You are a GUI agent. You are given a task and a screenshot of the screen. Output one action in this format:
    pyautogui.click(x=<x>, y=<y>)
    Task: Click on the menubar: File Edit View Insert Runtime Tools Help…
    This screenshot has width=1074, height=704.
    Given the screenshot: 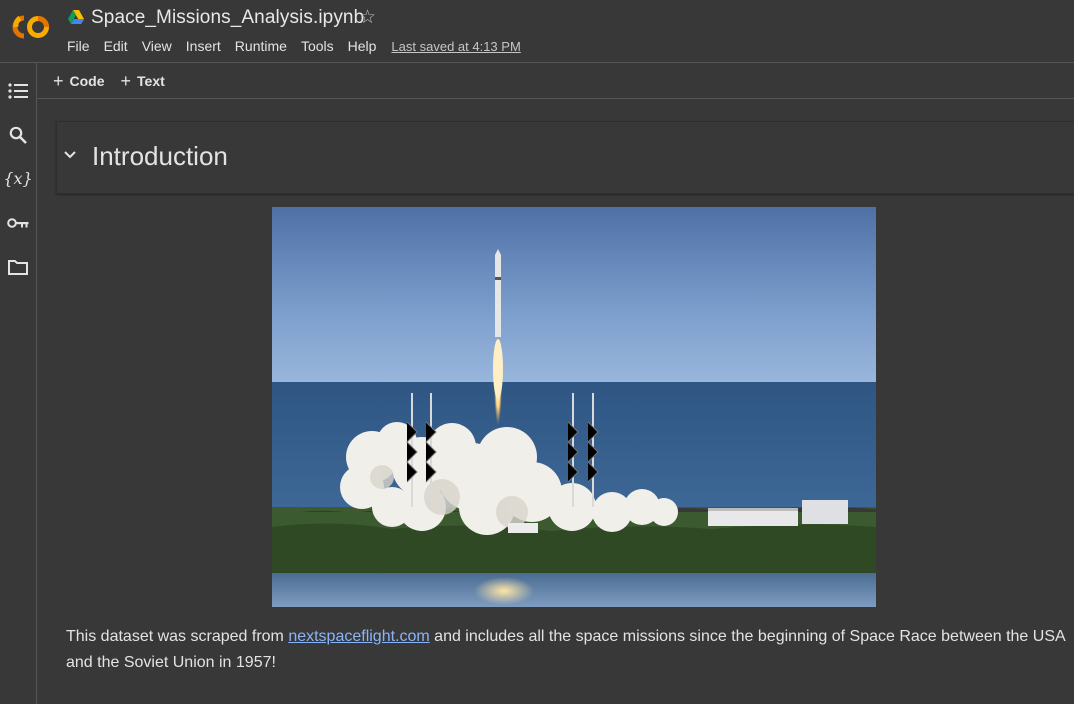 What is the action you would take?
    pyautogui.click(x=294, y=46)
    